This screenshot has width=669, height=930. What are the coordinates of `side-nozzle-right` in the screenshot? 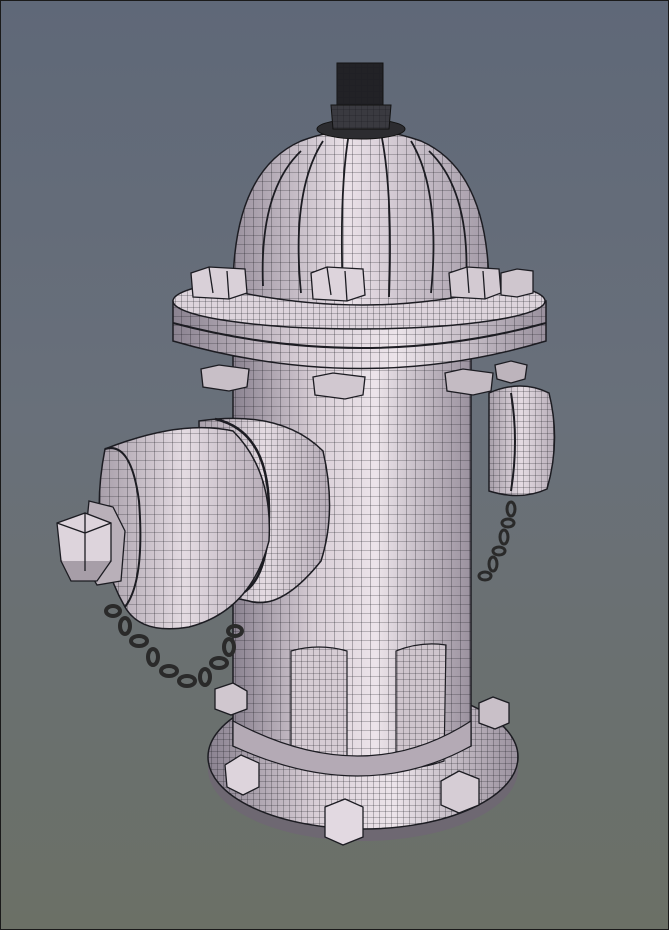 It's located at (522, 441).